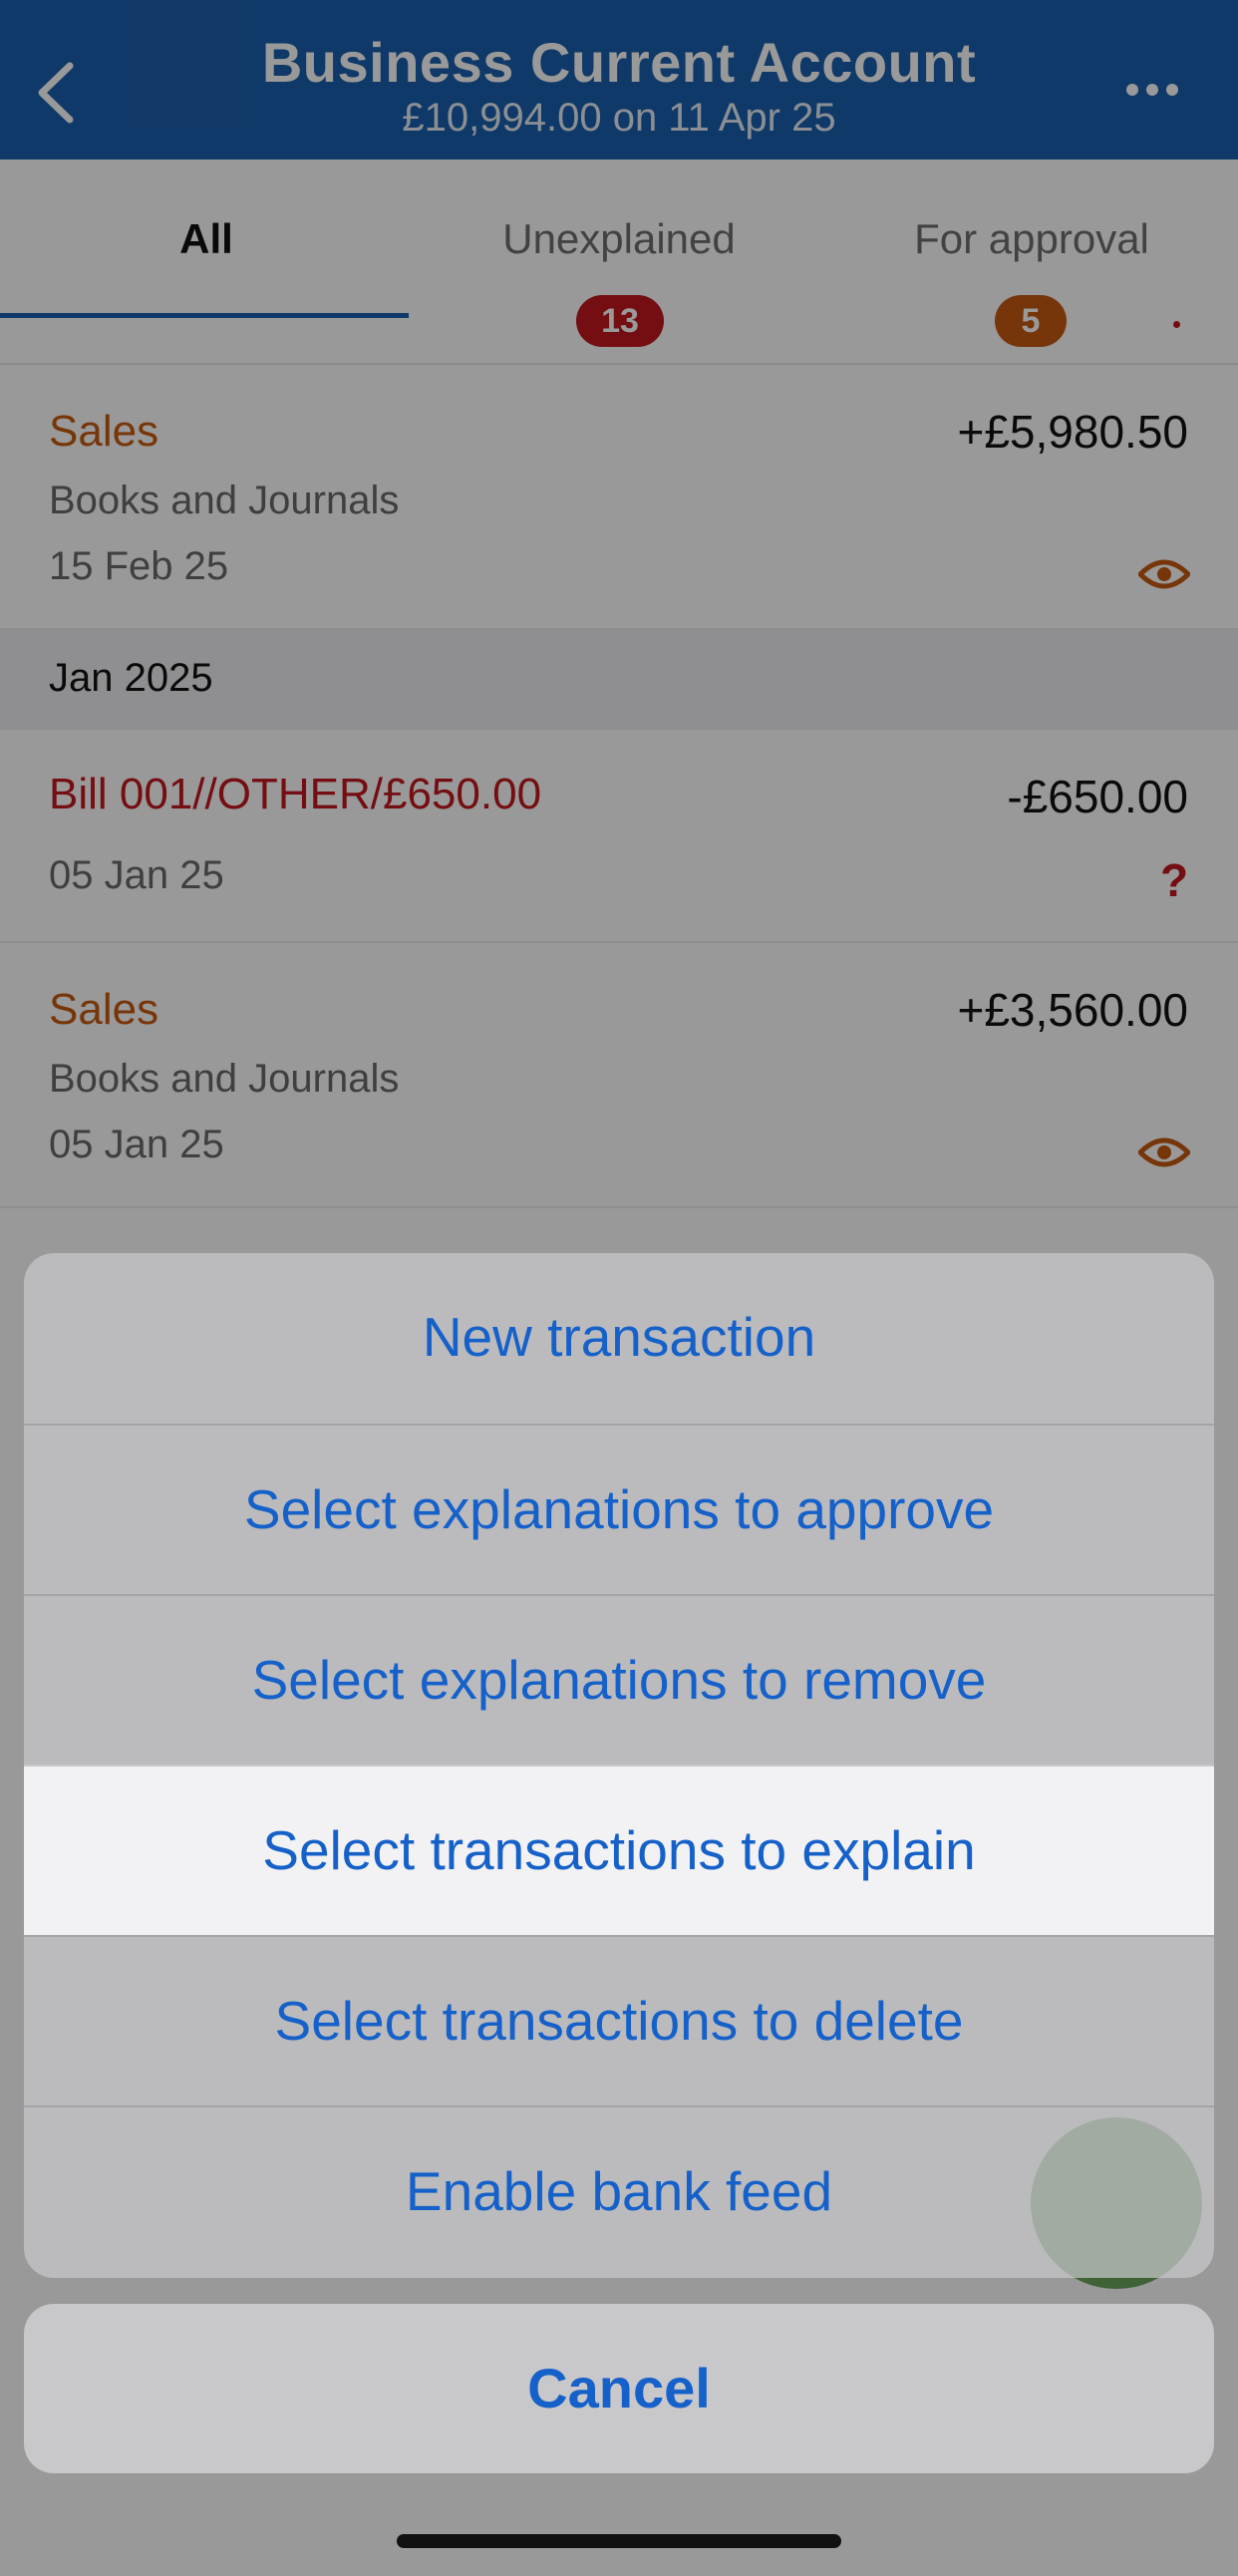 The image size is (1238, 2576). What do you see at coordinates (619, 2020) in the screenshot?
I see `select-transactions-to-delete-button: Select transactions to delete` at bounding box center [619, 2020].